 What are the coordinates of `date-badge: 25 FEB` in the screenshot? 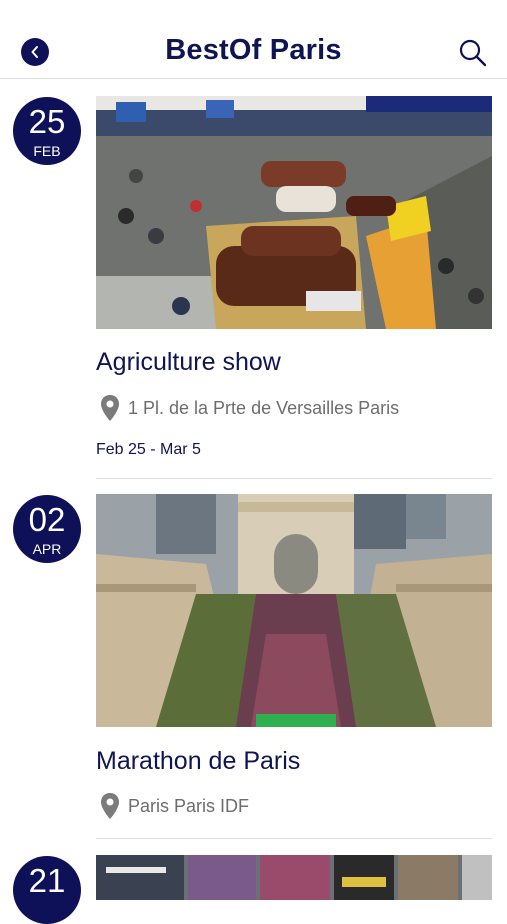 It's located at (47, 131).